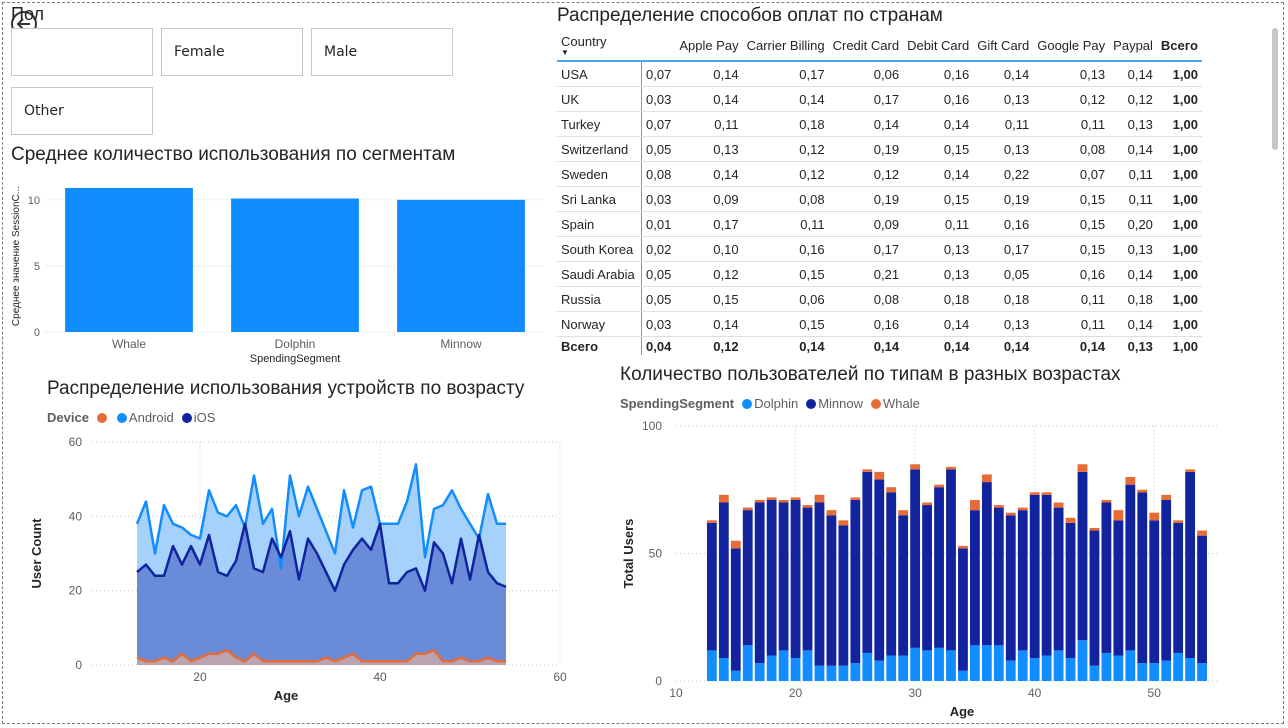 The width and height of the screenshot is (1288, 728). Describe the element at coordinates (1179, 45) in the screenshot. I see `column-header: Всего` at that location.